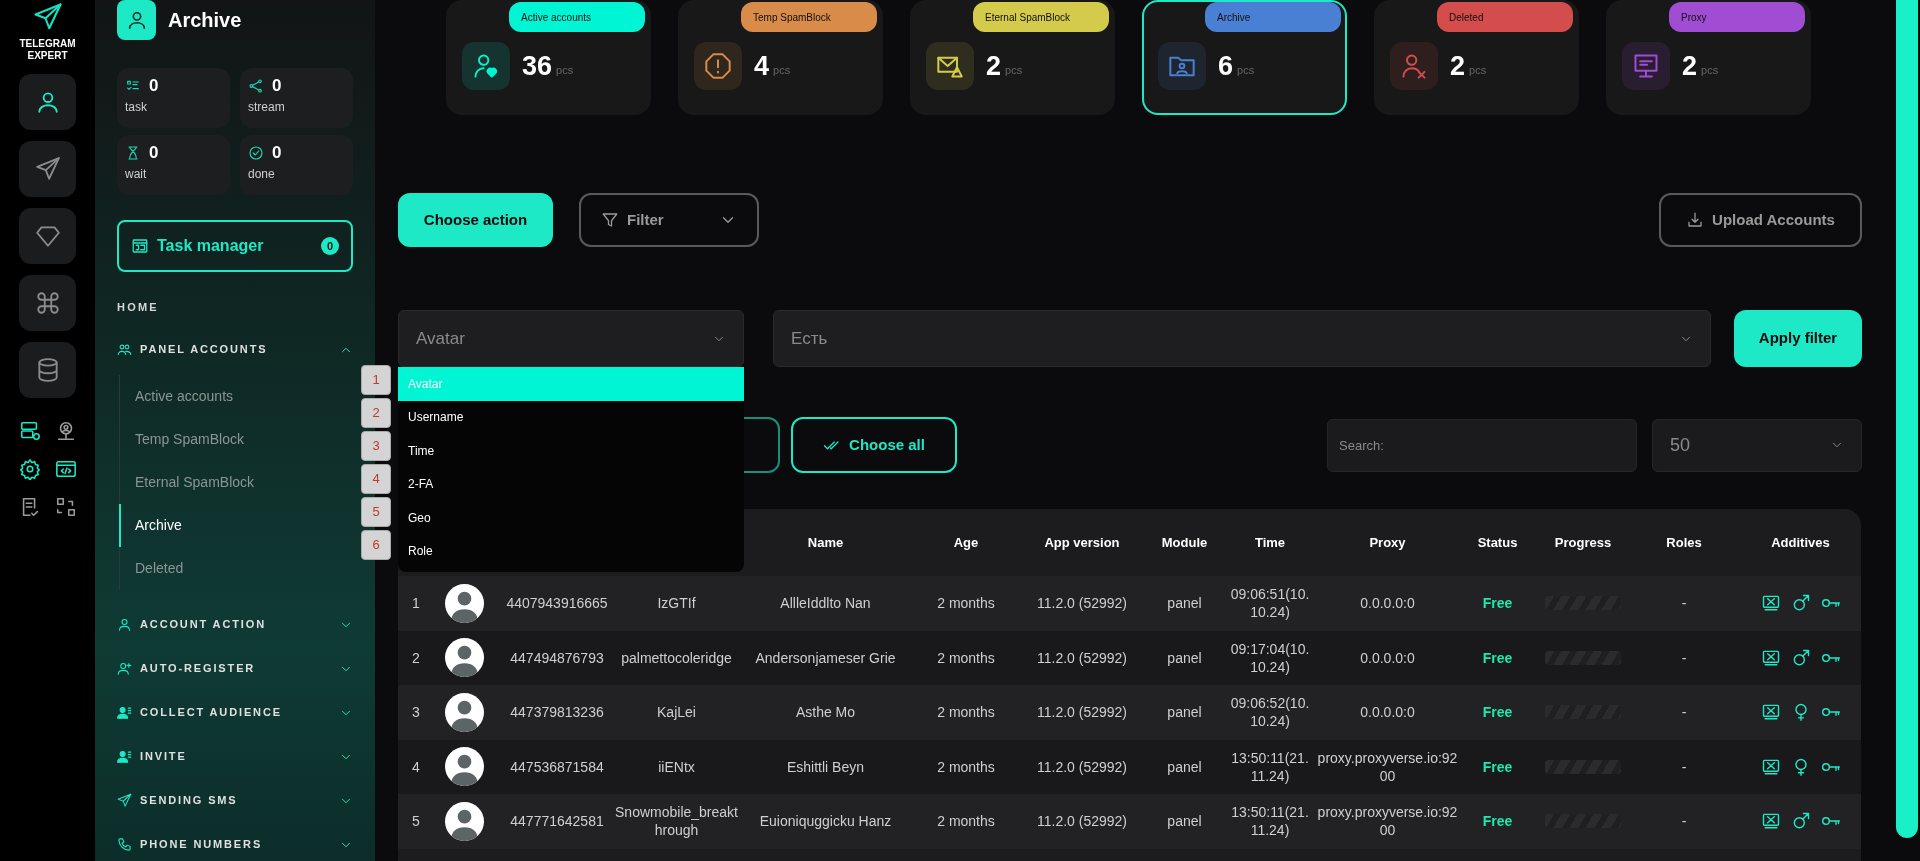  I want to click on stat-card: Proxy 2 pcs, so click(1708, 57).